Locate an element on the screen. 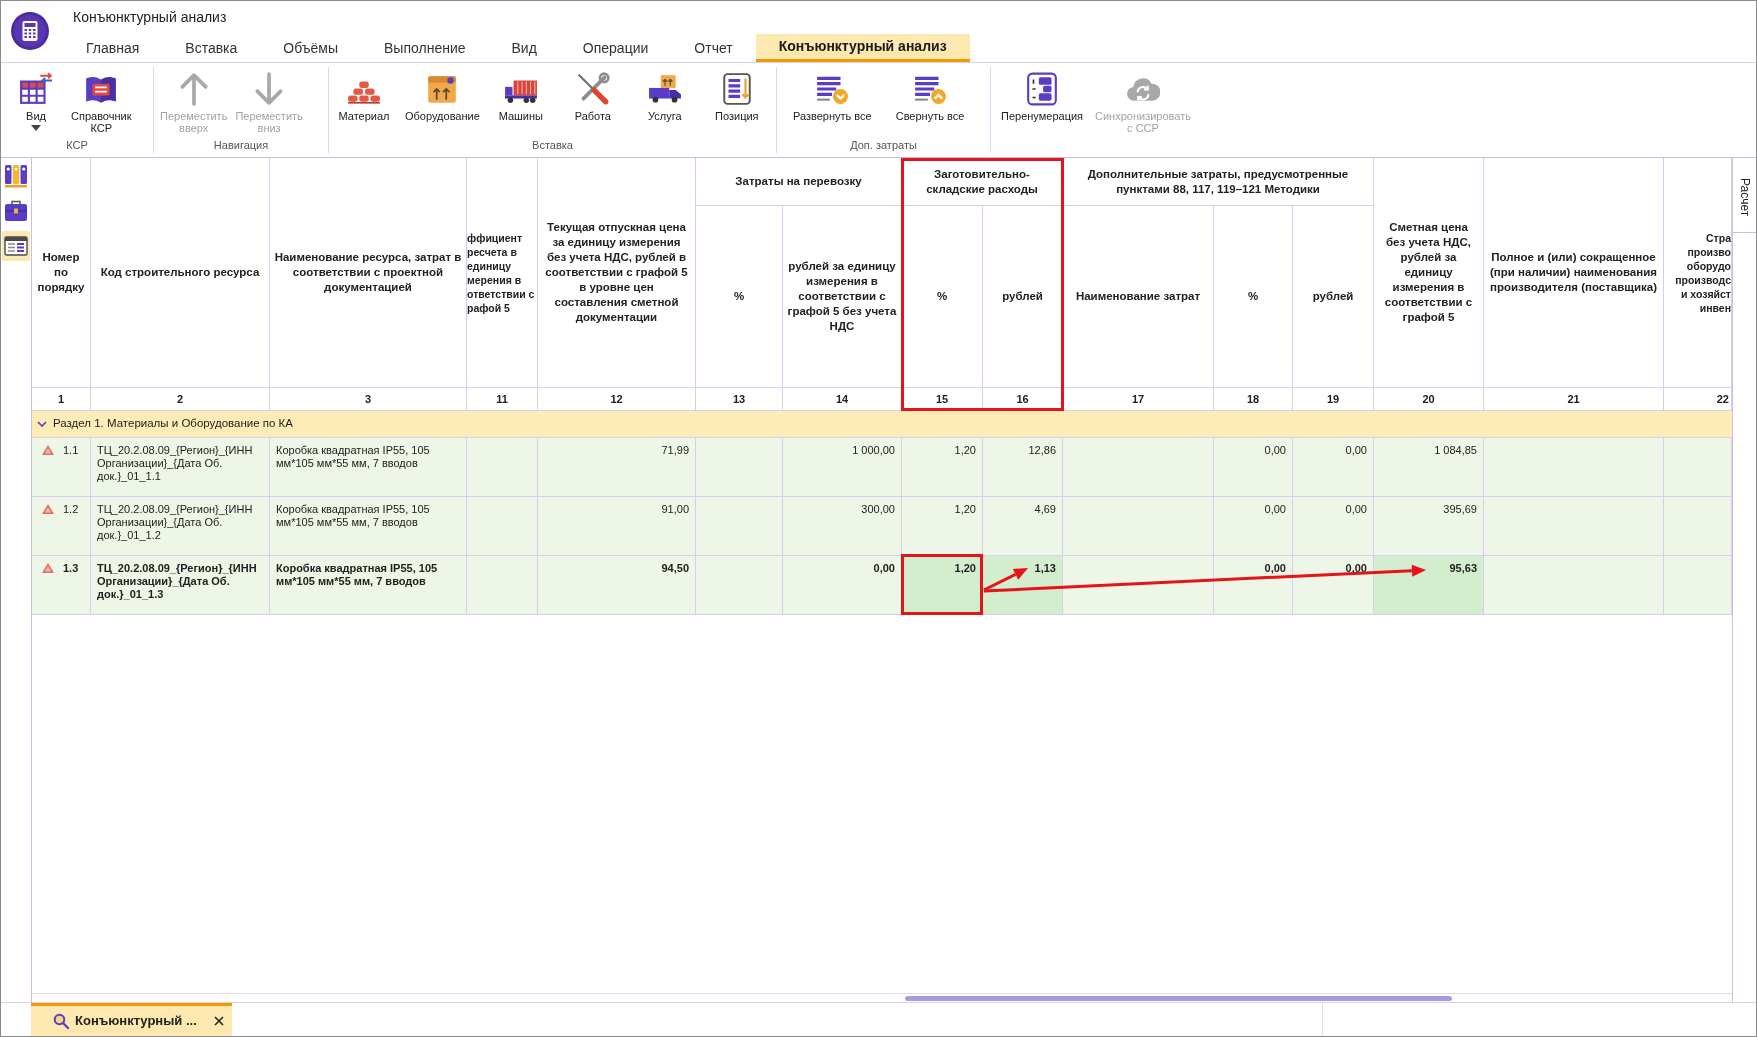 This screenshot has height=1037, width=1757. table-cell: 94,50 is located at coordinates (617, 585).